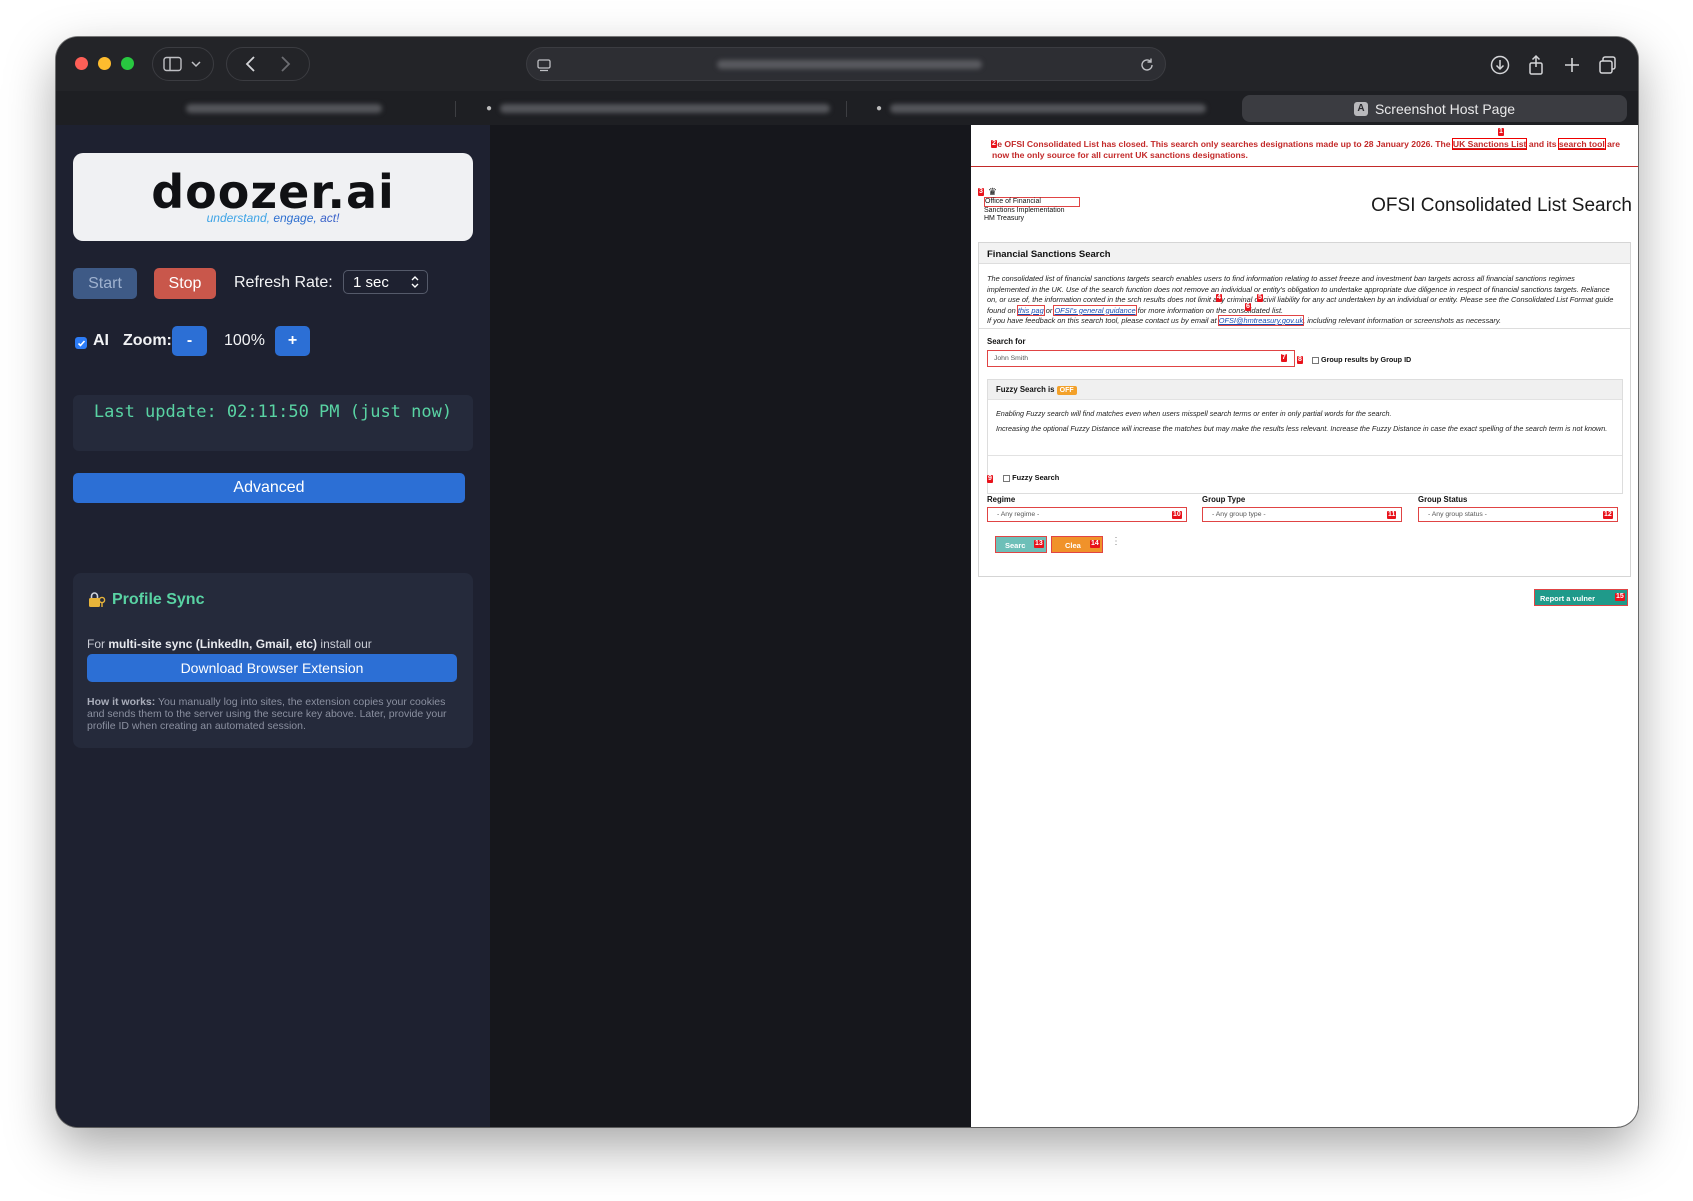  I want to click on advanced-button: Advanced, so click(269, 488).